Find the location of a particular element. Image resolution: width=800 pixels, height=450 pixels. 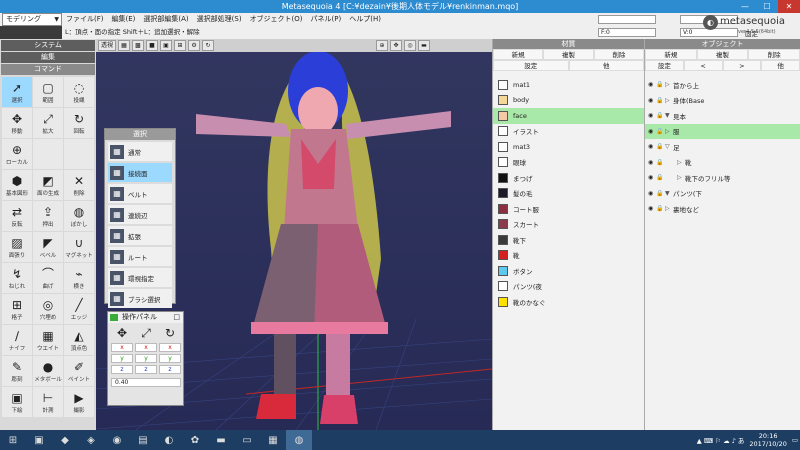

tool-1: ▢ 範囲 is located at coordinates (48, 92).